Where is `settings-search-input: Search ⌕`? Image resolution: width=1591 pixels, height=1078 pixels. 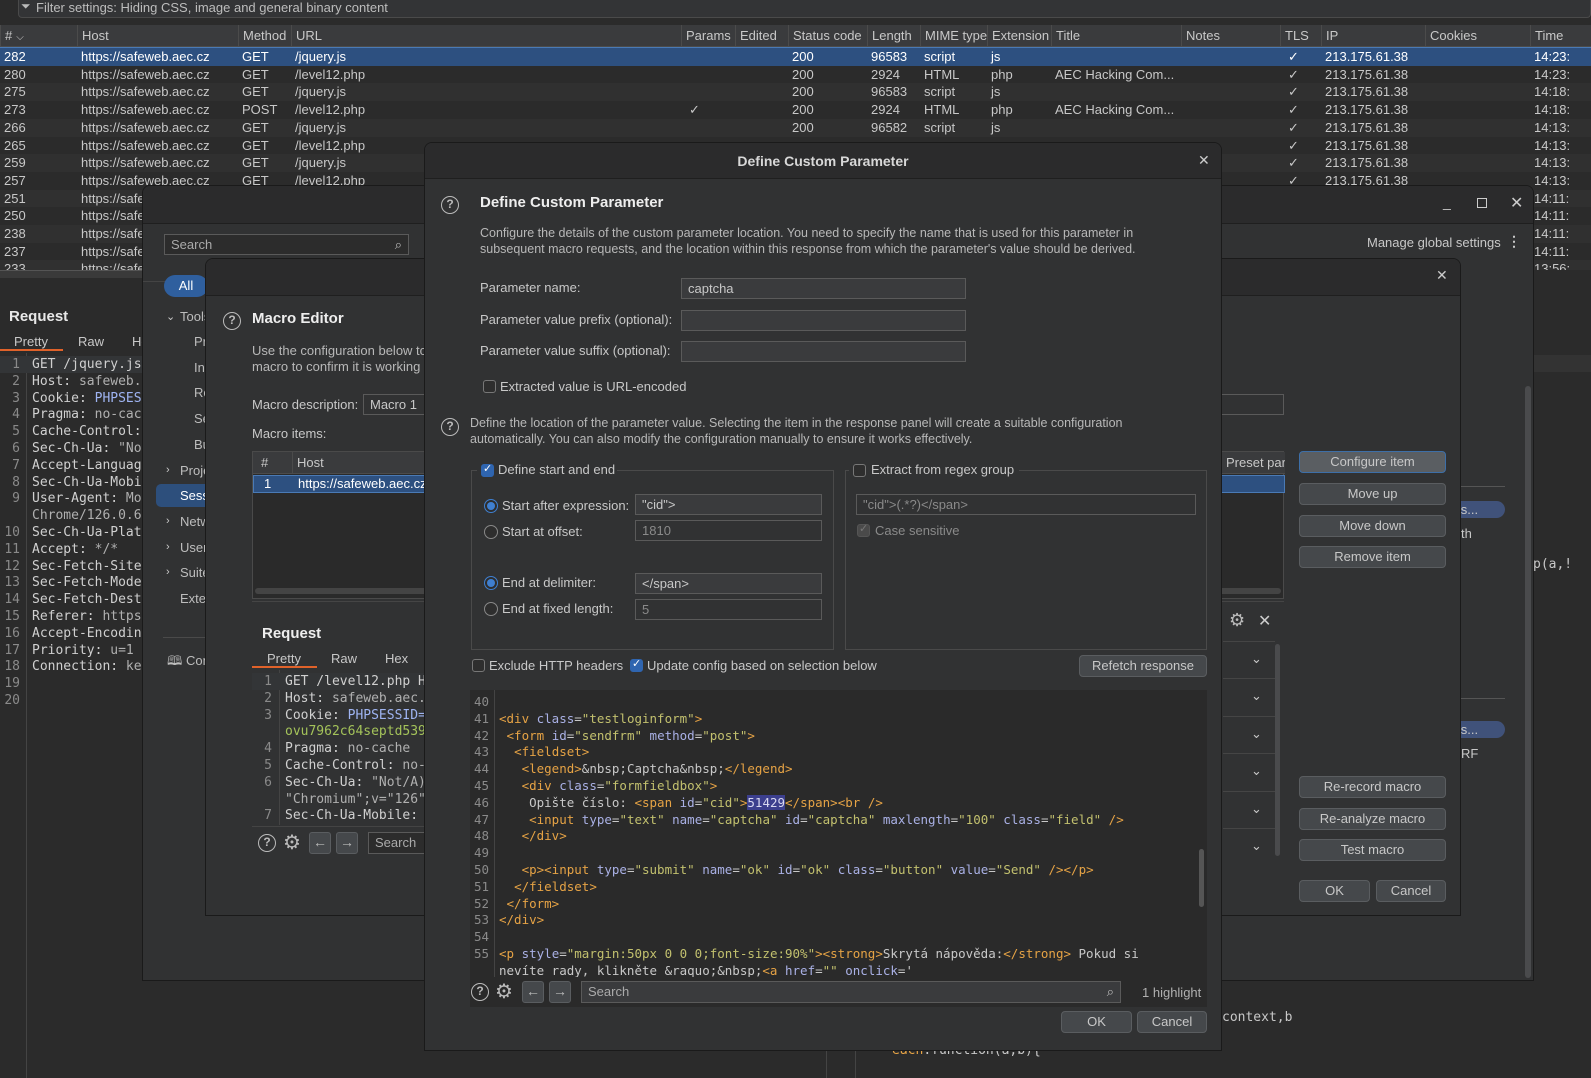 settings-search-input: Search ⌕ is located at coordinates (286, 244).